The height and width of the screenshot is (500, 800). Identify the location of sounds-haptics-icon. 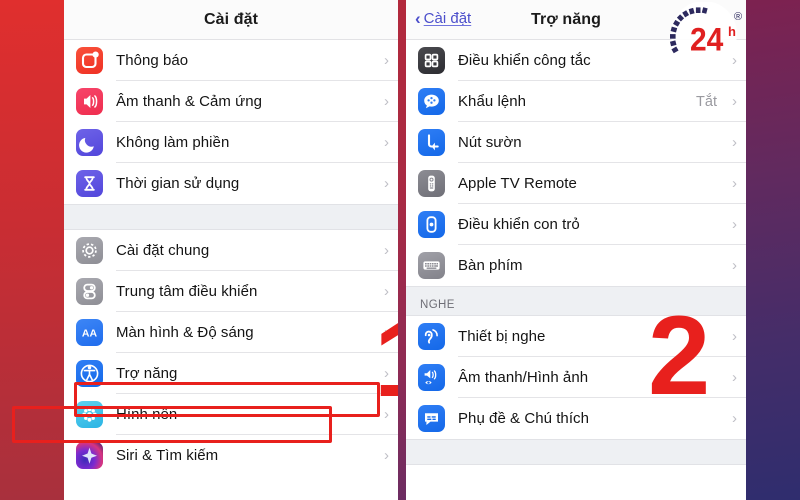
(89, 101).